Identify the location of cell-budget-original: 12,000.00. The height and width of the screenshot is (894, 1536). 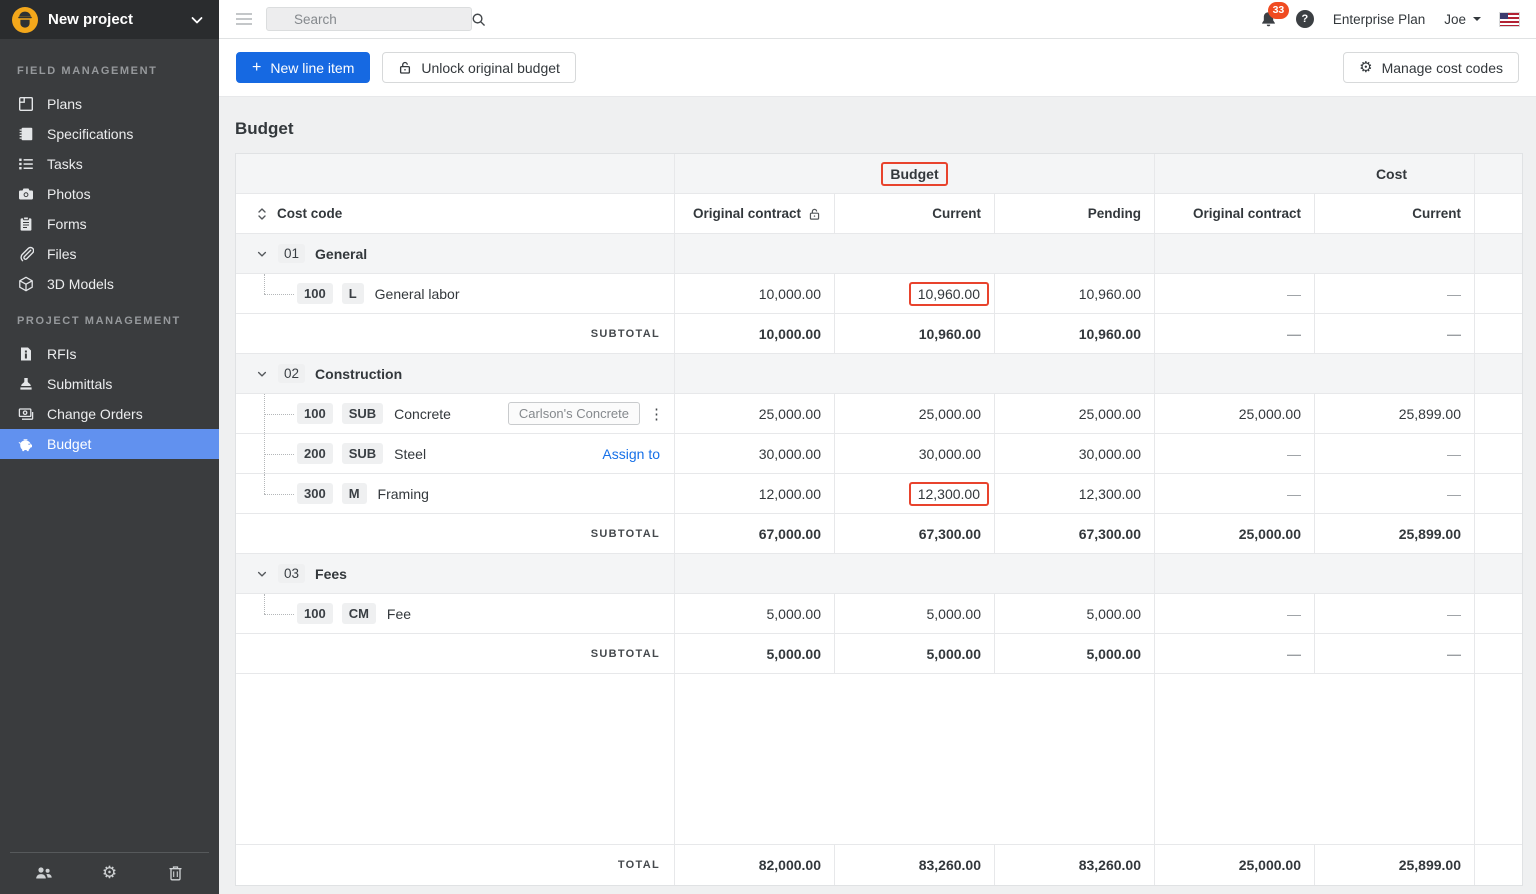
(755, 493).